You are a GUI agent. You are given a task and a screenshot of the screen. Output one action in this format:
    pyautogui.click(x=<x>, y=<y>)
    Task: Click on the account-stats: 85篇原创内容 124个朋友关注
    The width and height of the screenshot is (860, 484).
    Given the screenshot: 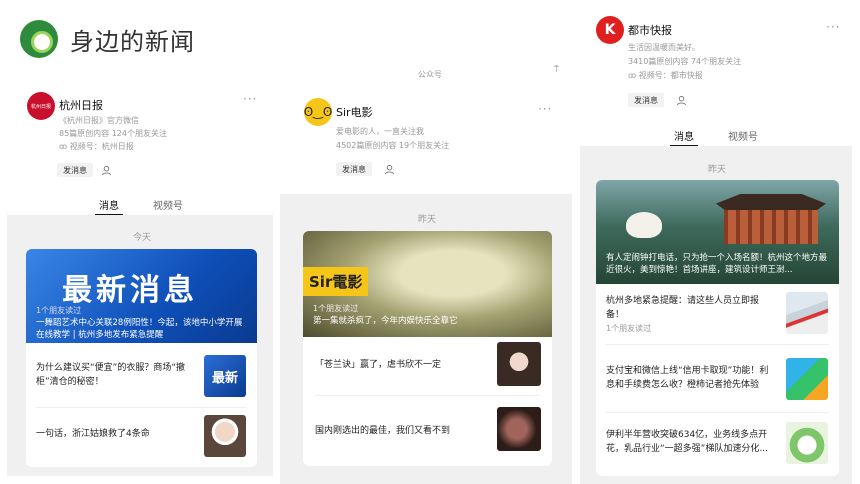 What is the action you would take?
    pyautogui.click(x=113, y=133)
    